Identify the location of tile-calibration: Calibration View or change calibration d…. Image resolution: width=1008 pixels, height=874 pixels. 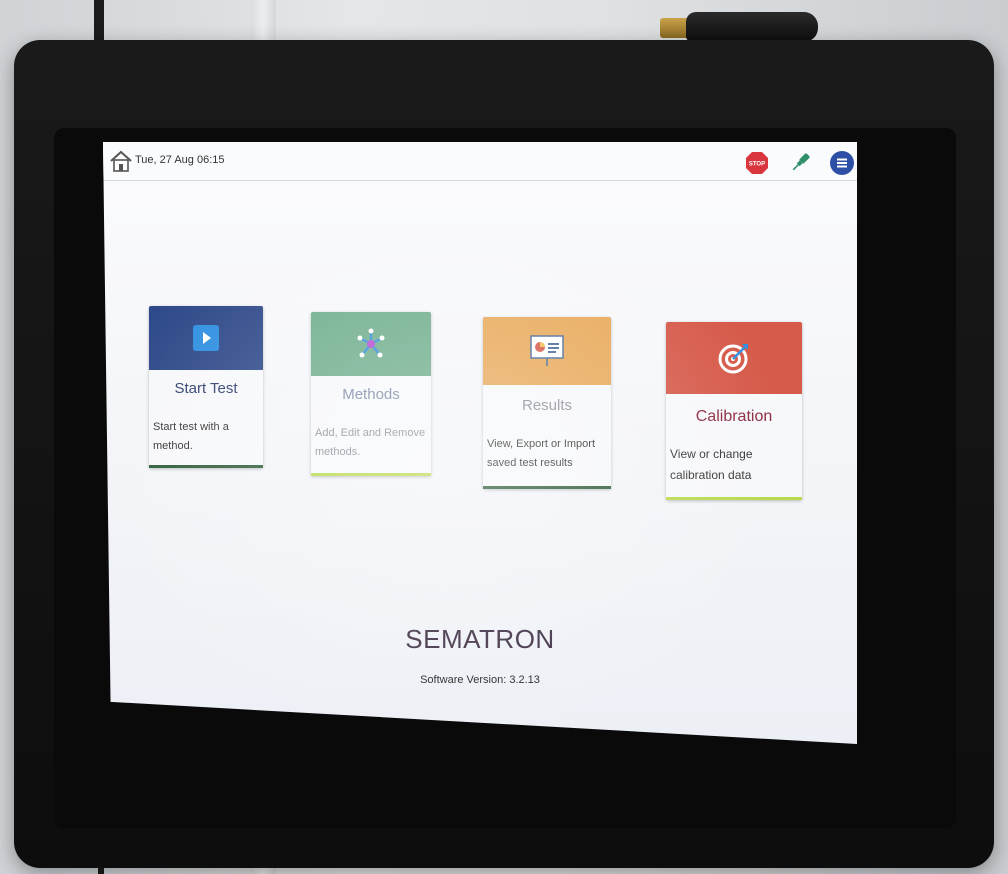
(734, 411).